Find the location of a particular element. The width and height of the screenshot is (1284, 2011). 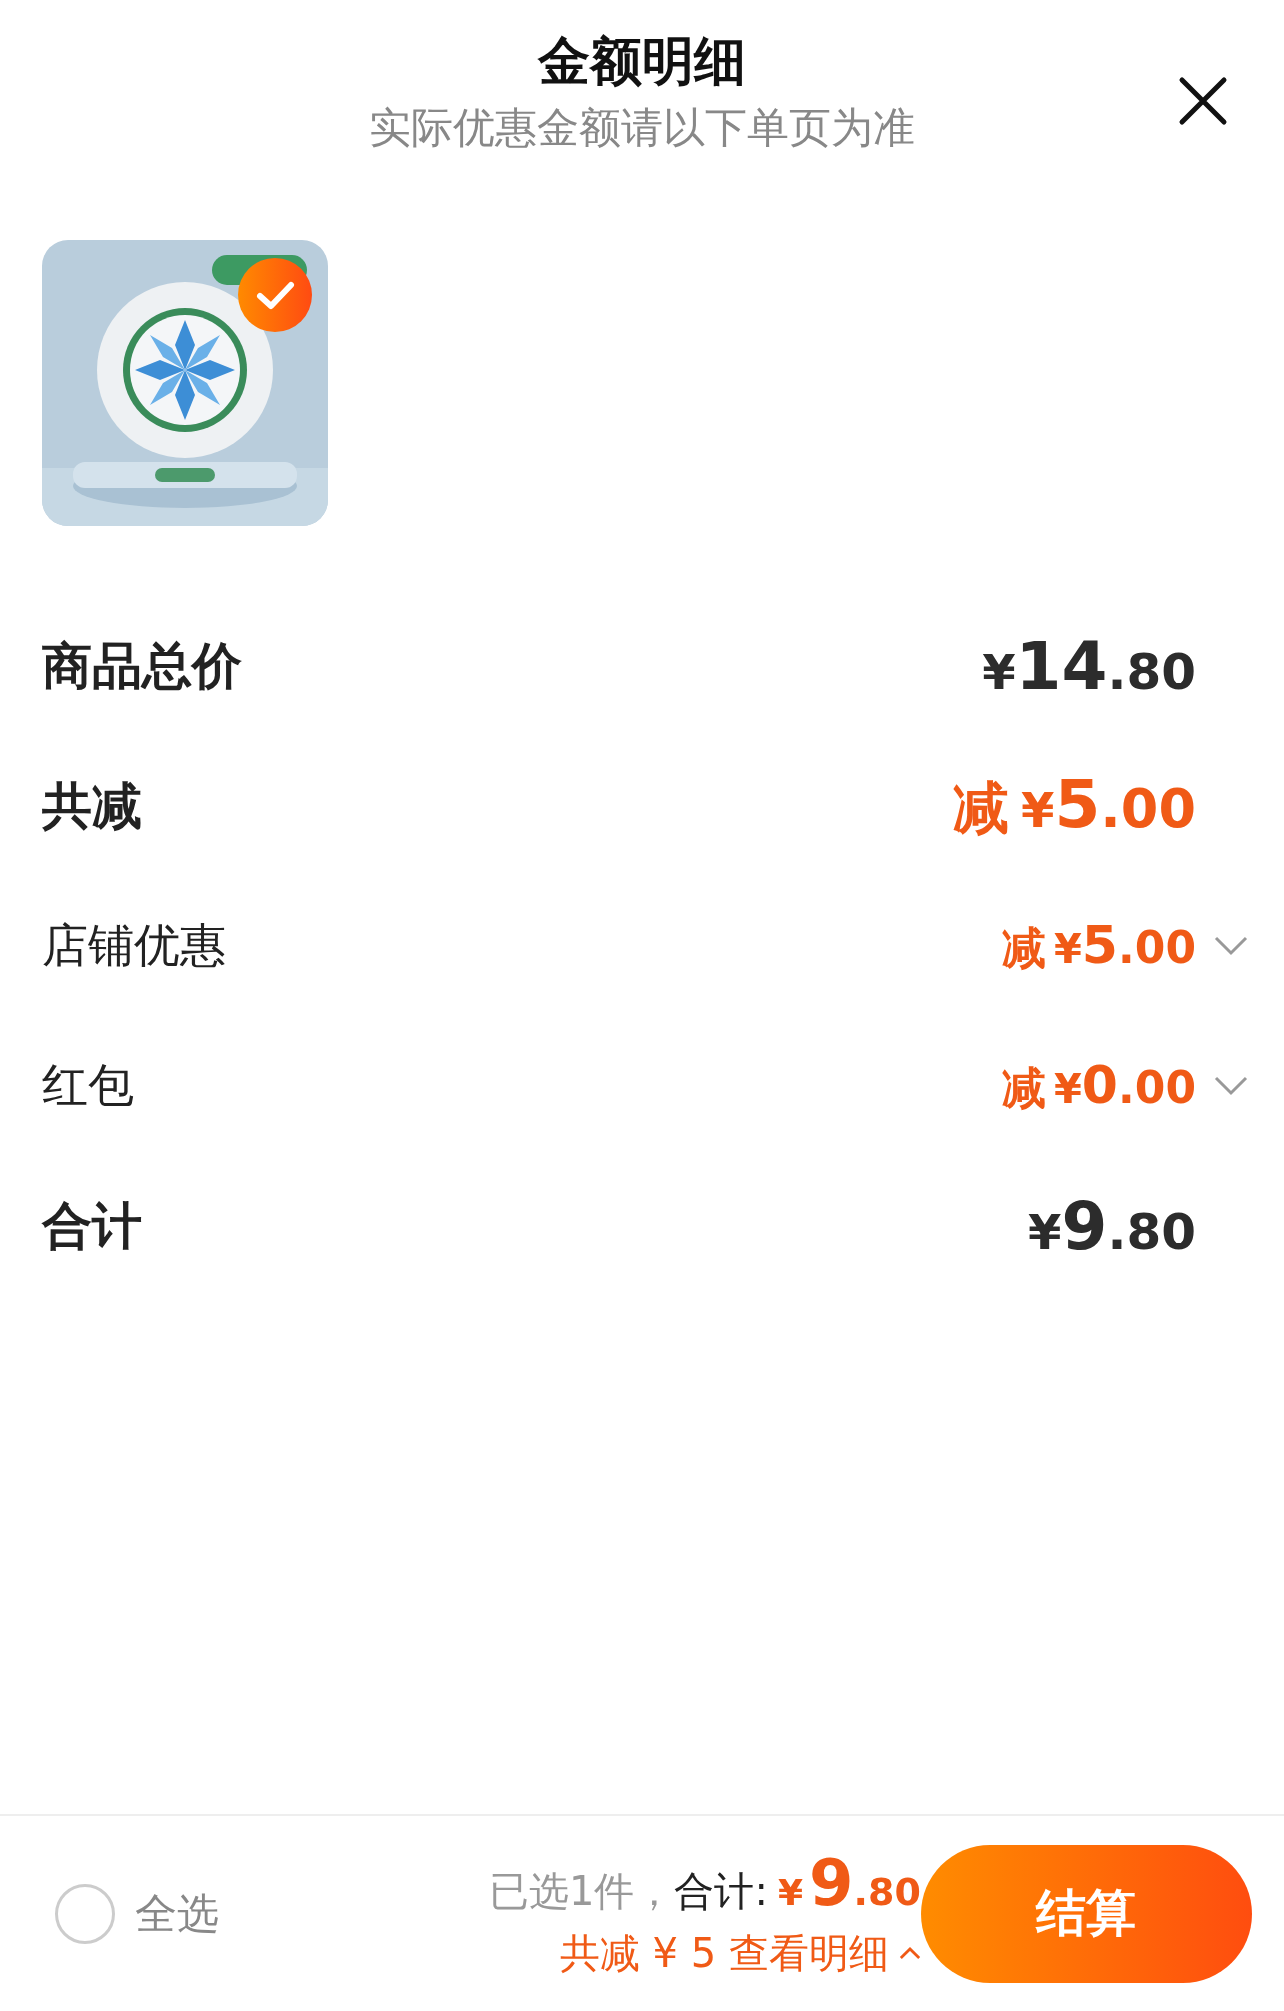

amount: ¥14.80 is located at coordinates (1089, 666).